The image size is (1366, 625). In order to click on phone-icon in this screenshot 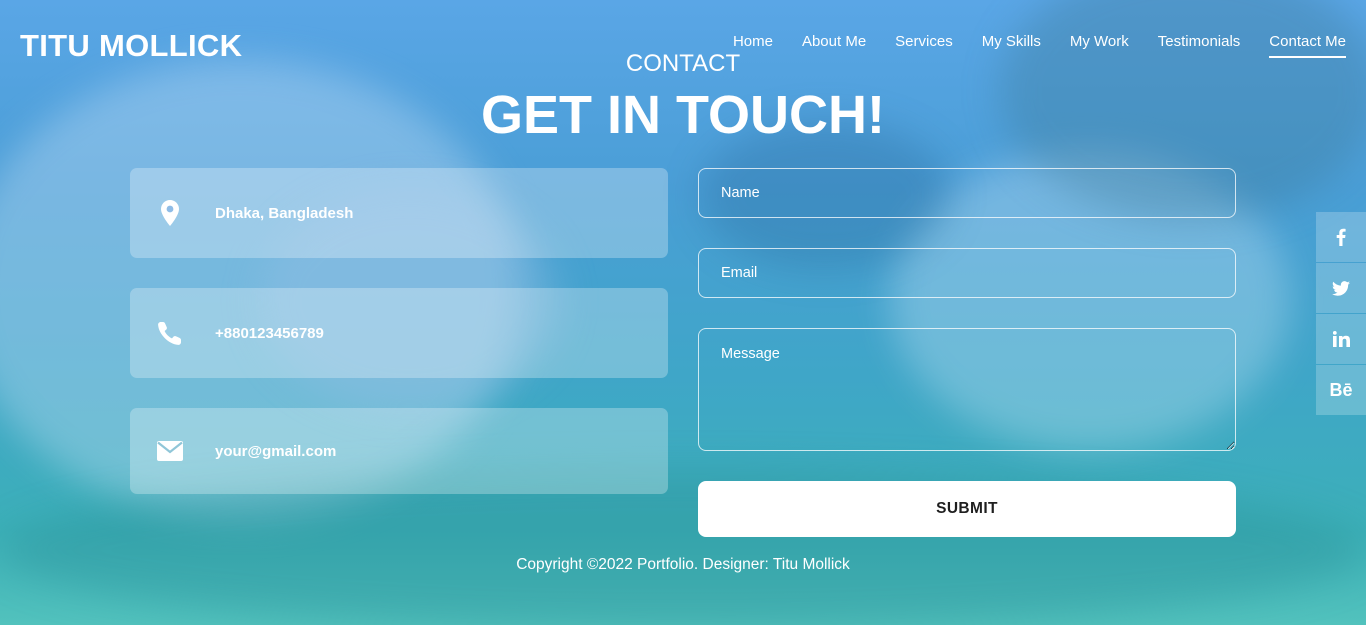, I will do `click(170, 333)`.